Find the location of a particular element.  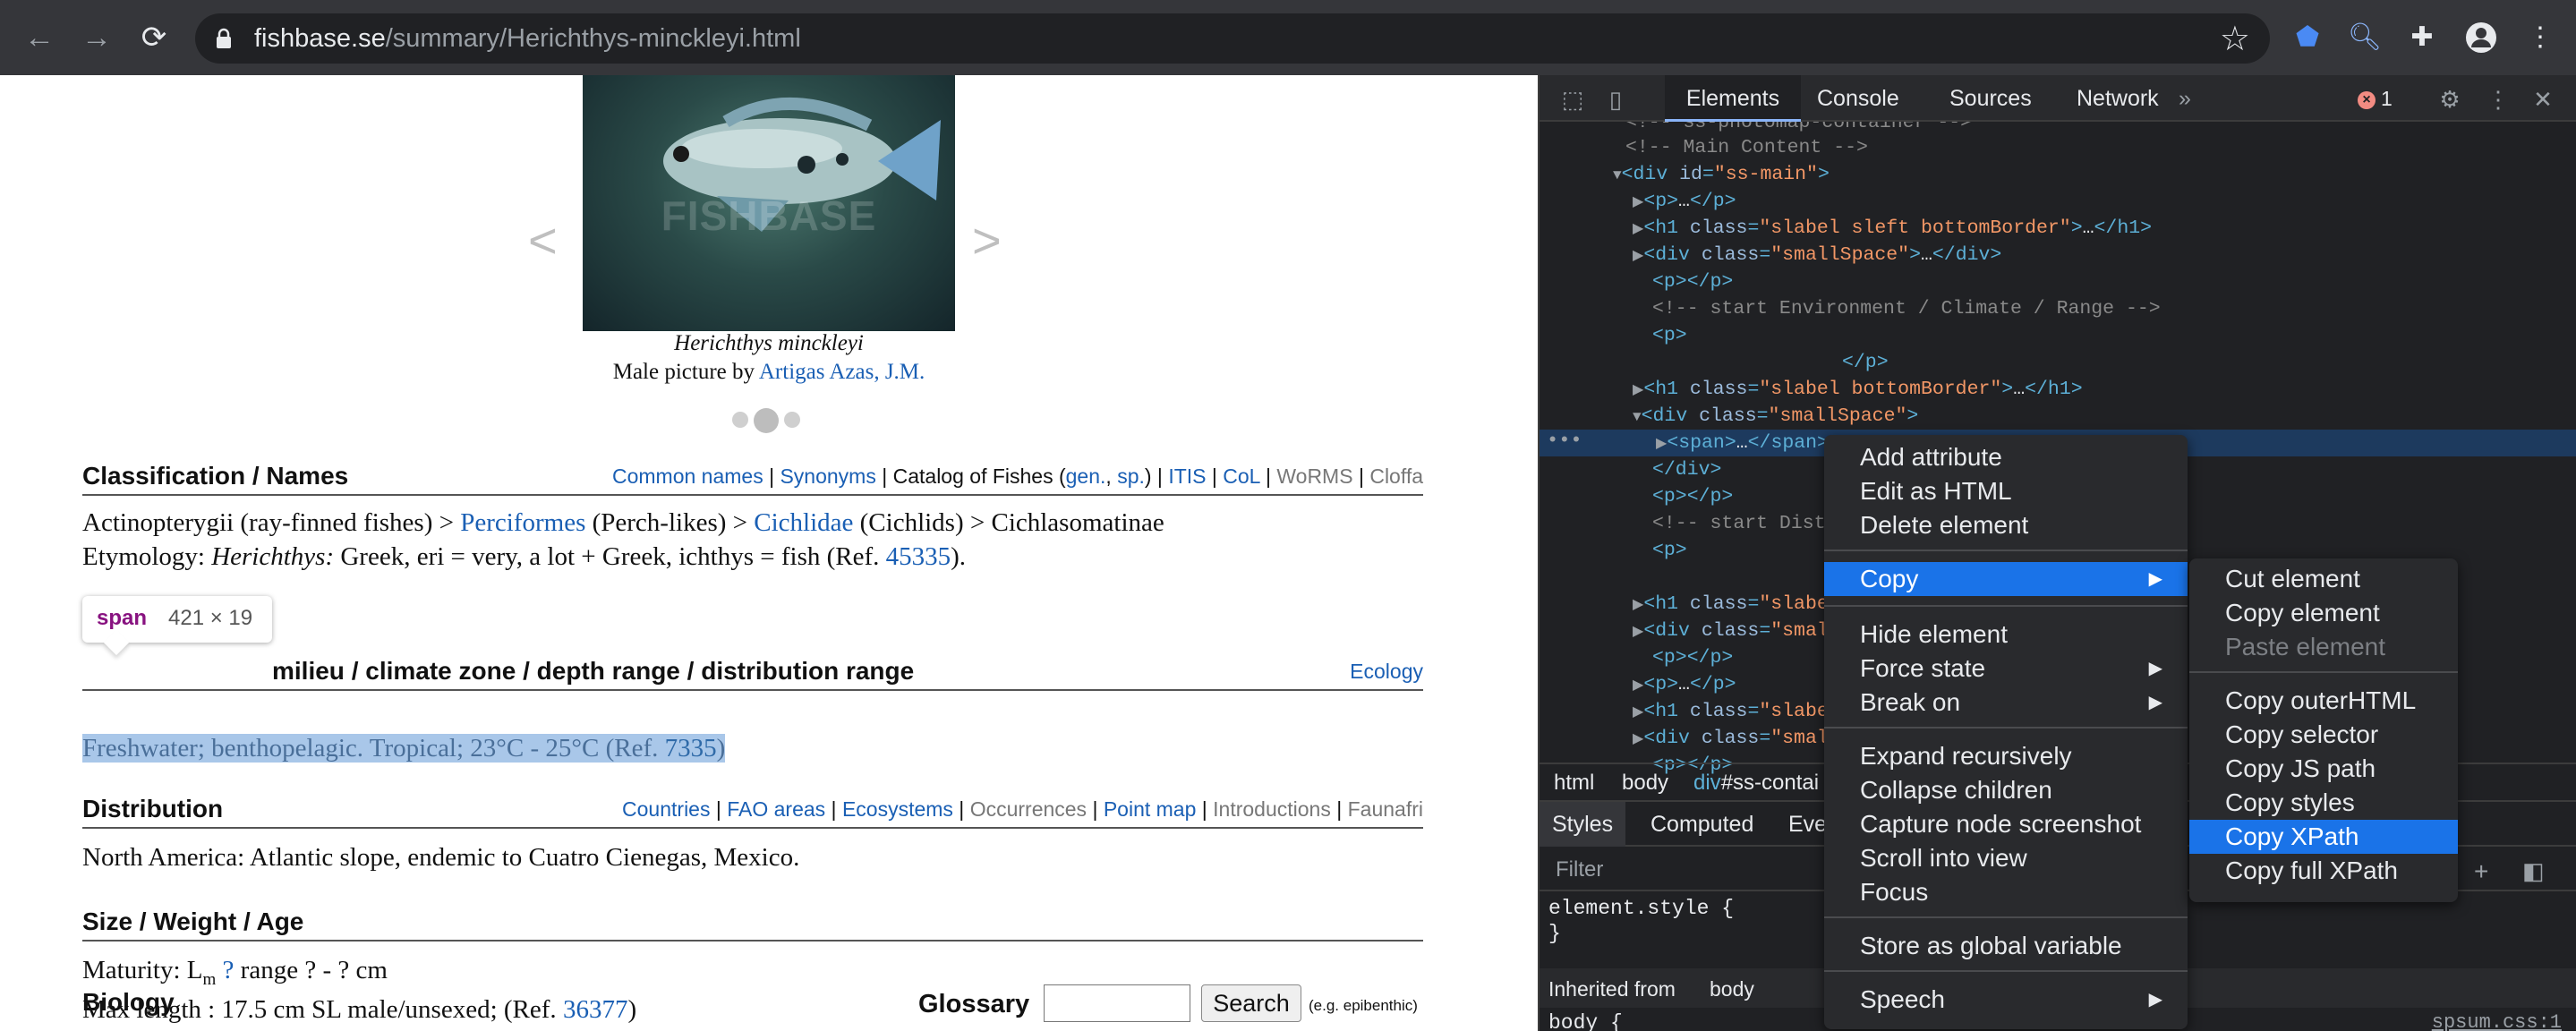

menu-item-add-attribute: Add attribute is located at coordinates (2006, 457).